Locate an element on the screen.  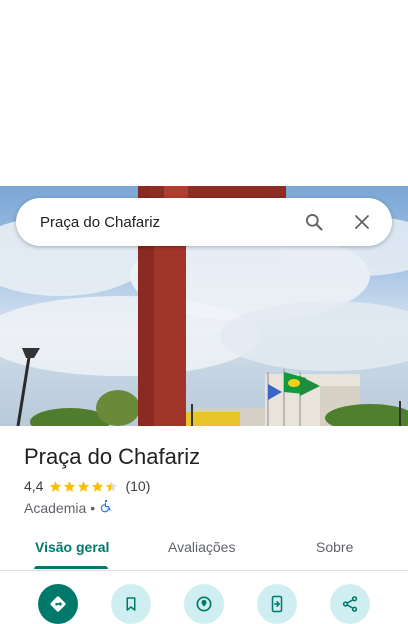
wheelchair-icon is located at coordinates (106, 507).